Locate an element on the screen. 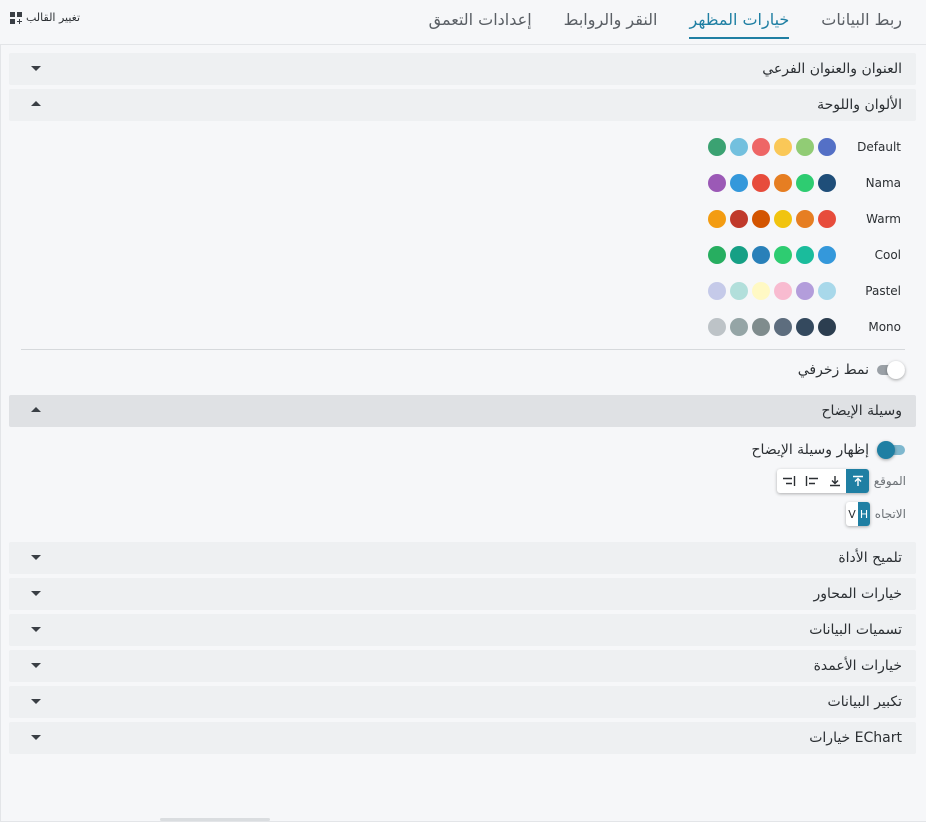 Image resolution: width=926 pixels, height=822 pixels. section-title-label: تسميات البيانات is located at coordinates (855, 630).